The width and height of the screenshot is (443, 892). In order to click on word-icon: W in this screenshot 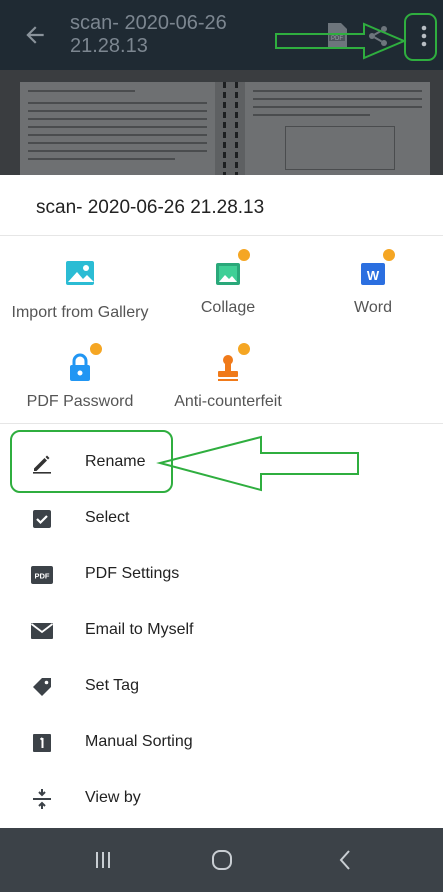, I will do `click(376, 269)`.